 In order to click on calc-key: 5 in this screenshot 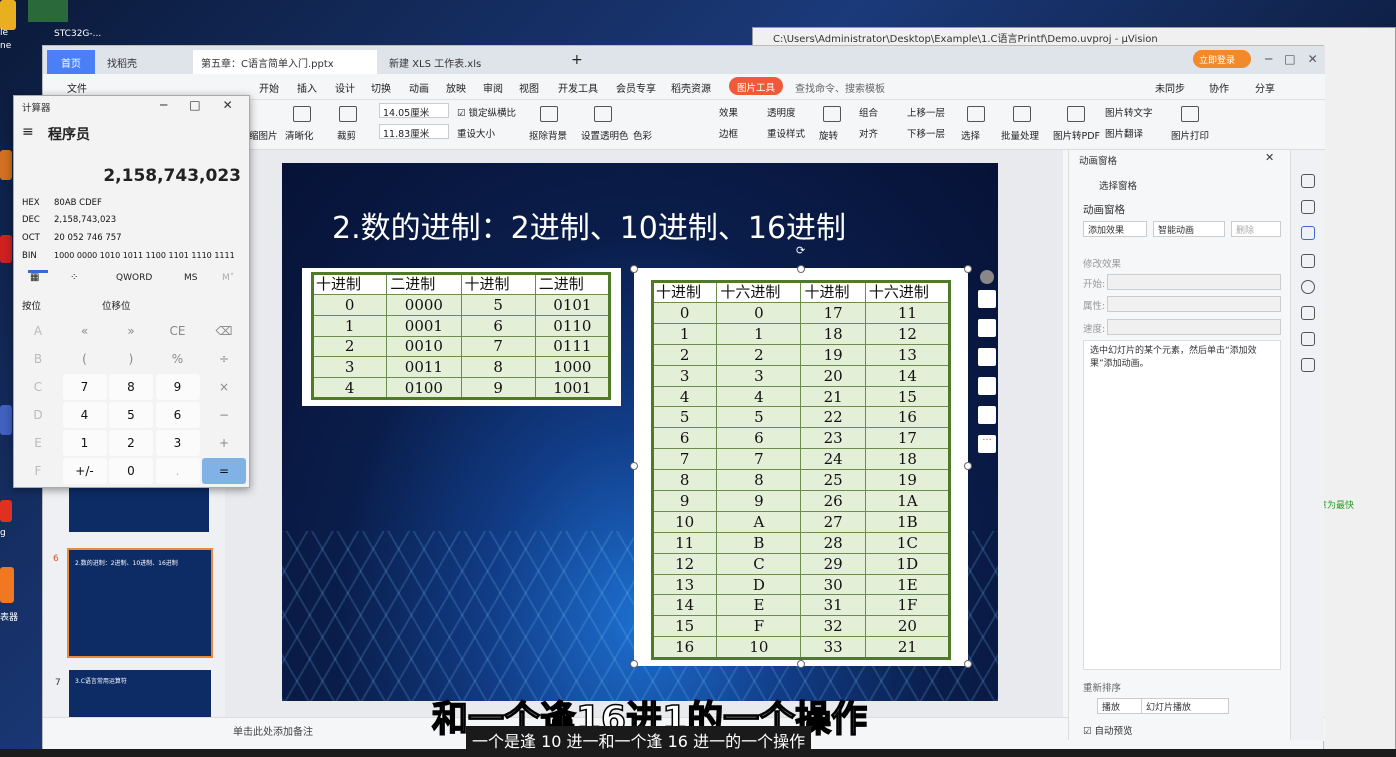, I will do `click(131, 415)`.